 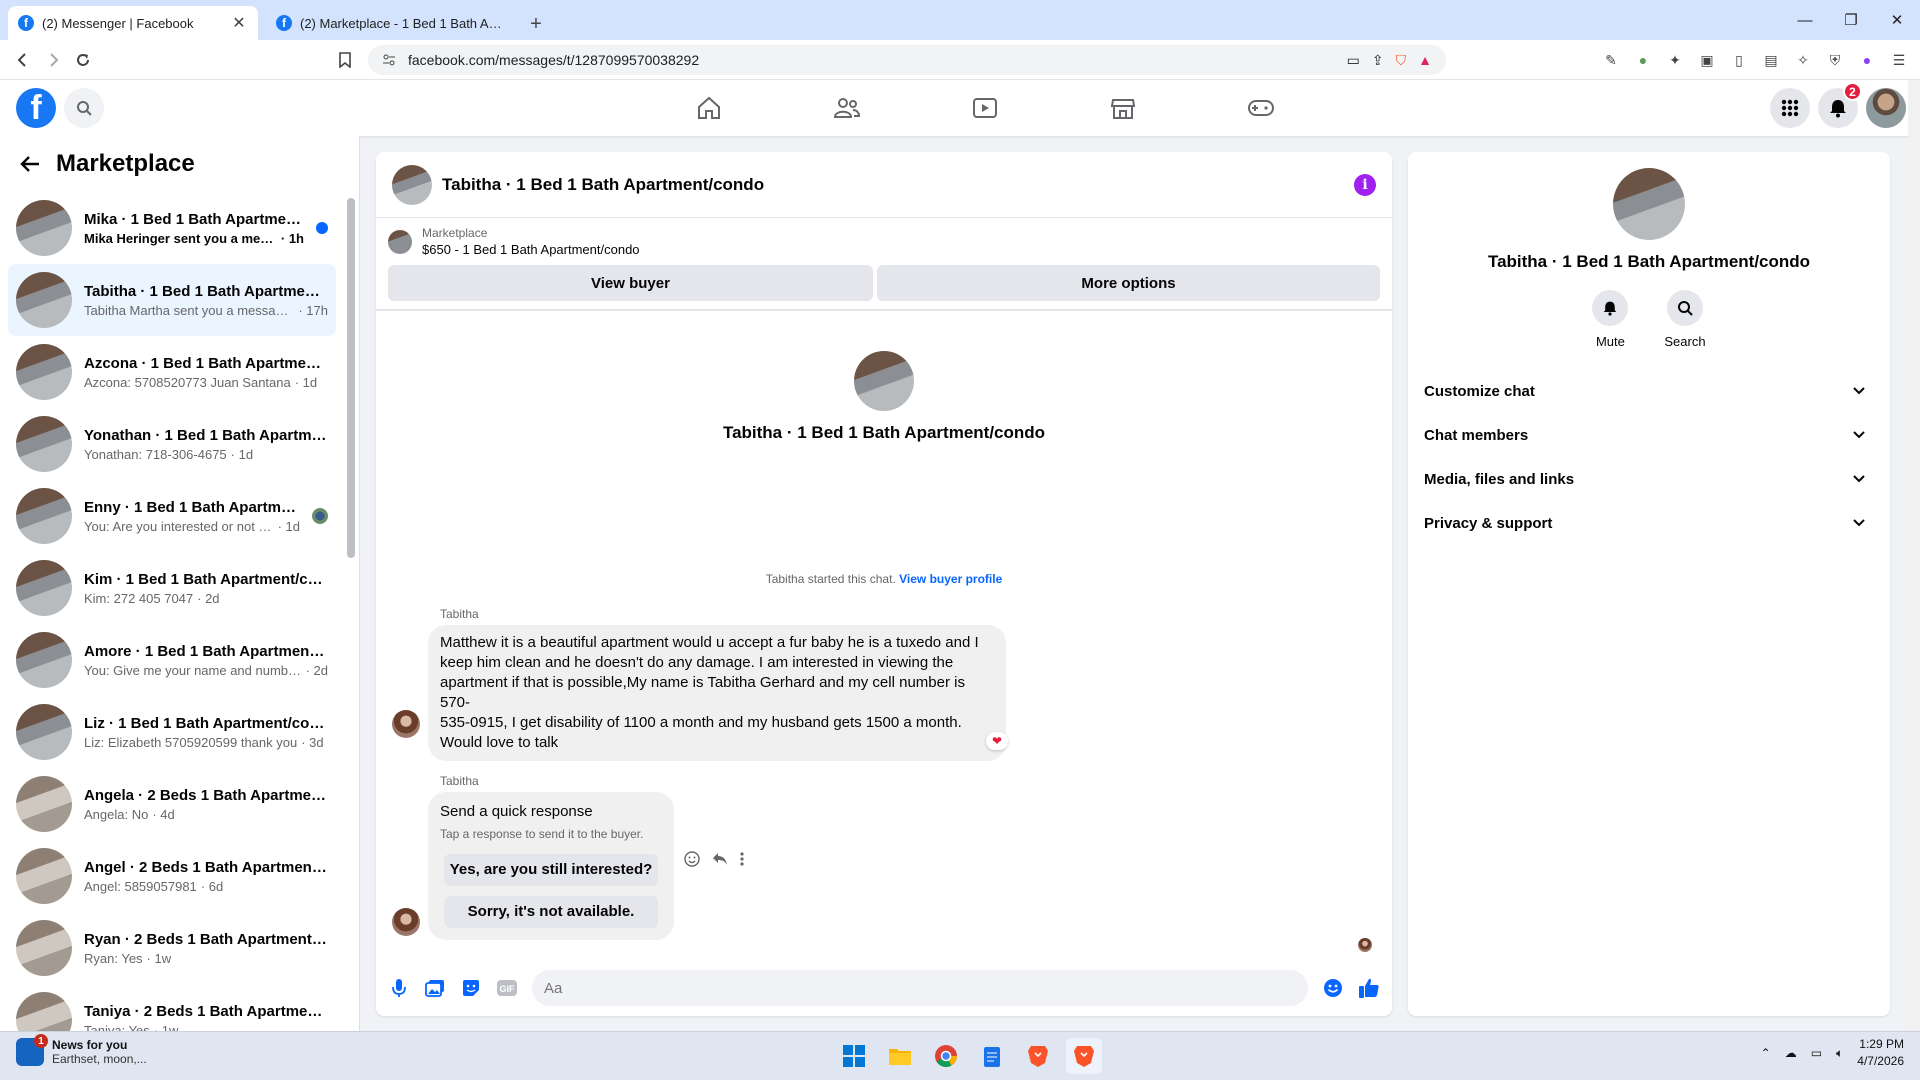 I want to click on vpn-icon: ⛨, so click(x=1835, y=60).